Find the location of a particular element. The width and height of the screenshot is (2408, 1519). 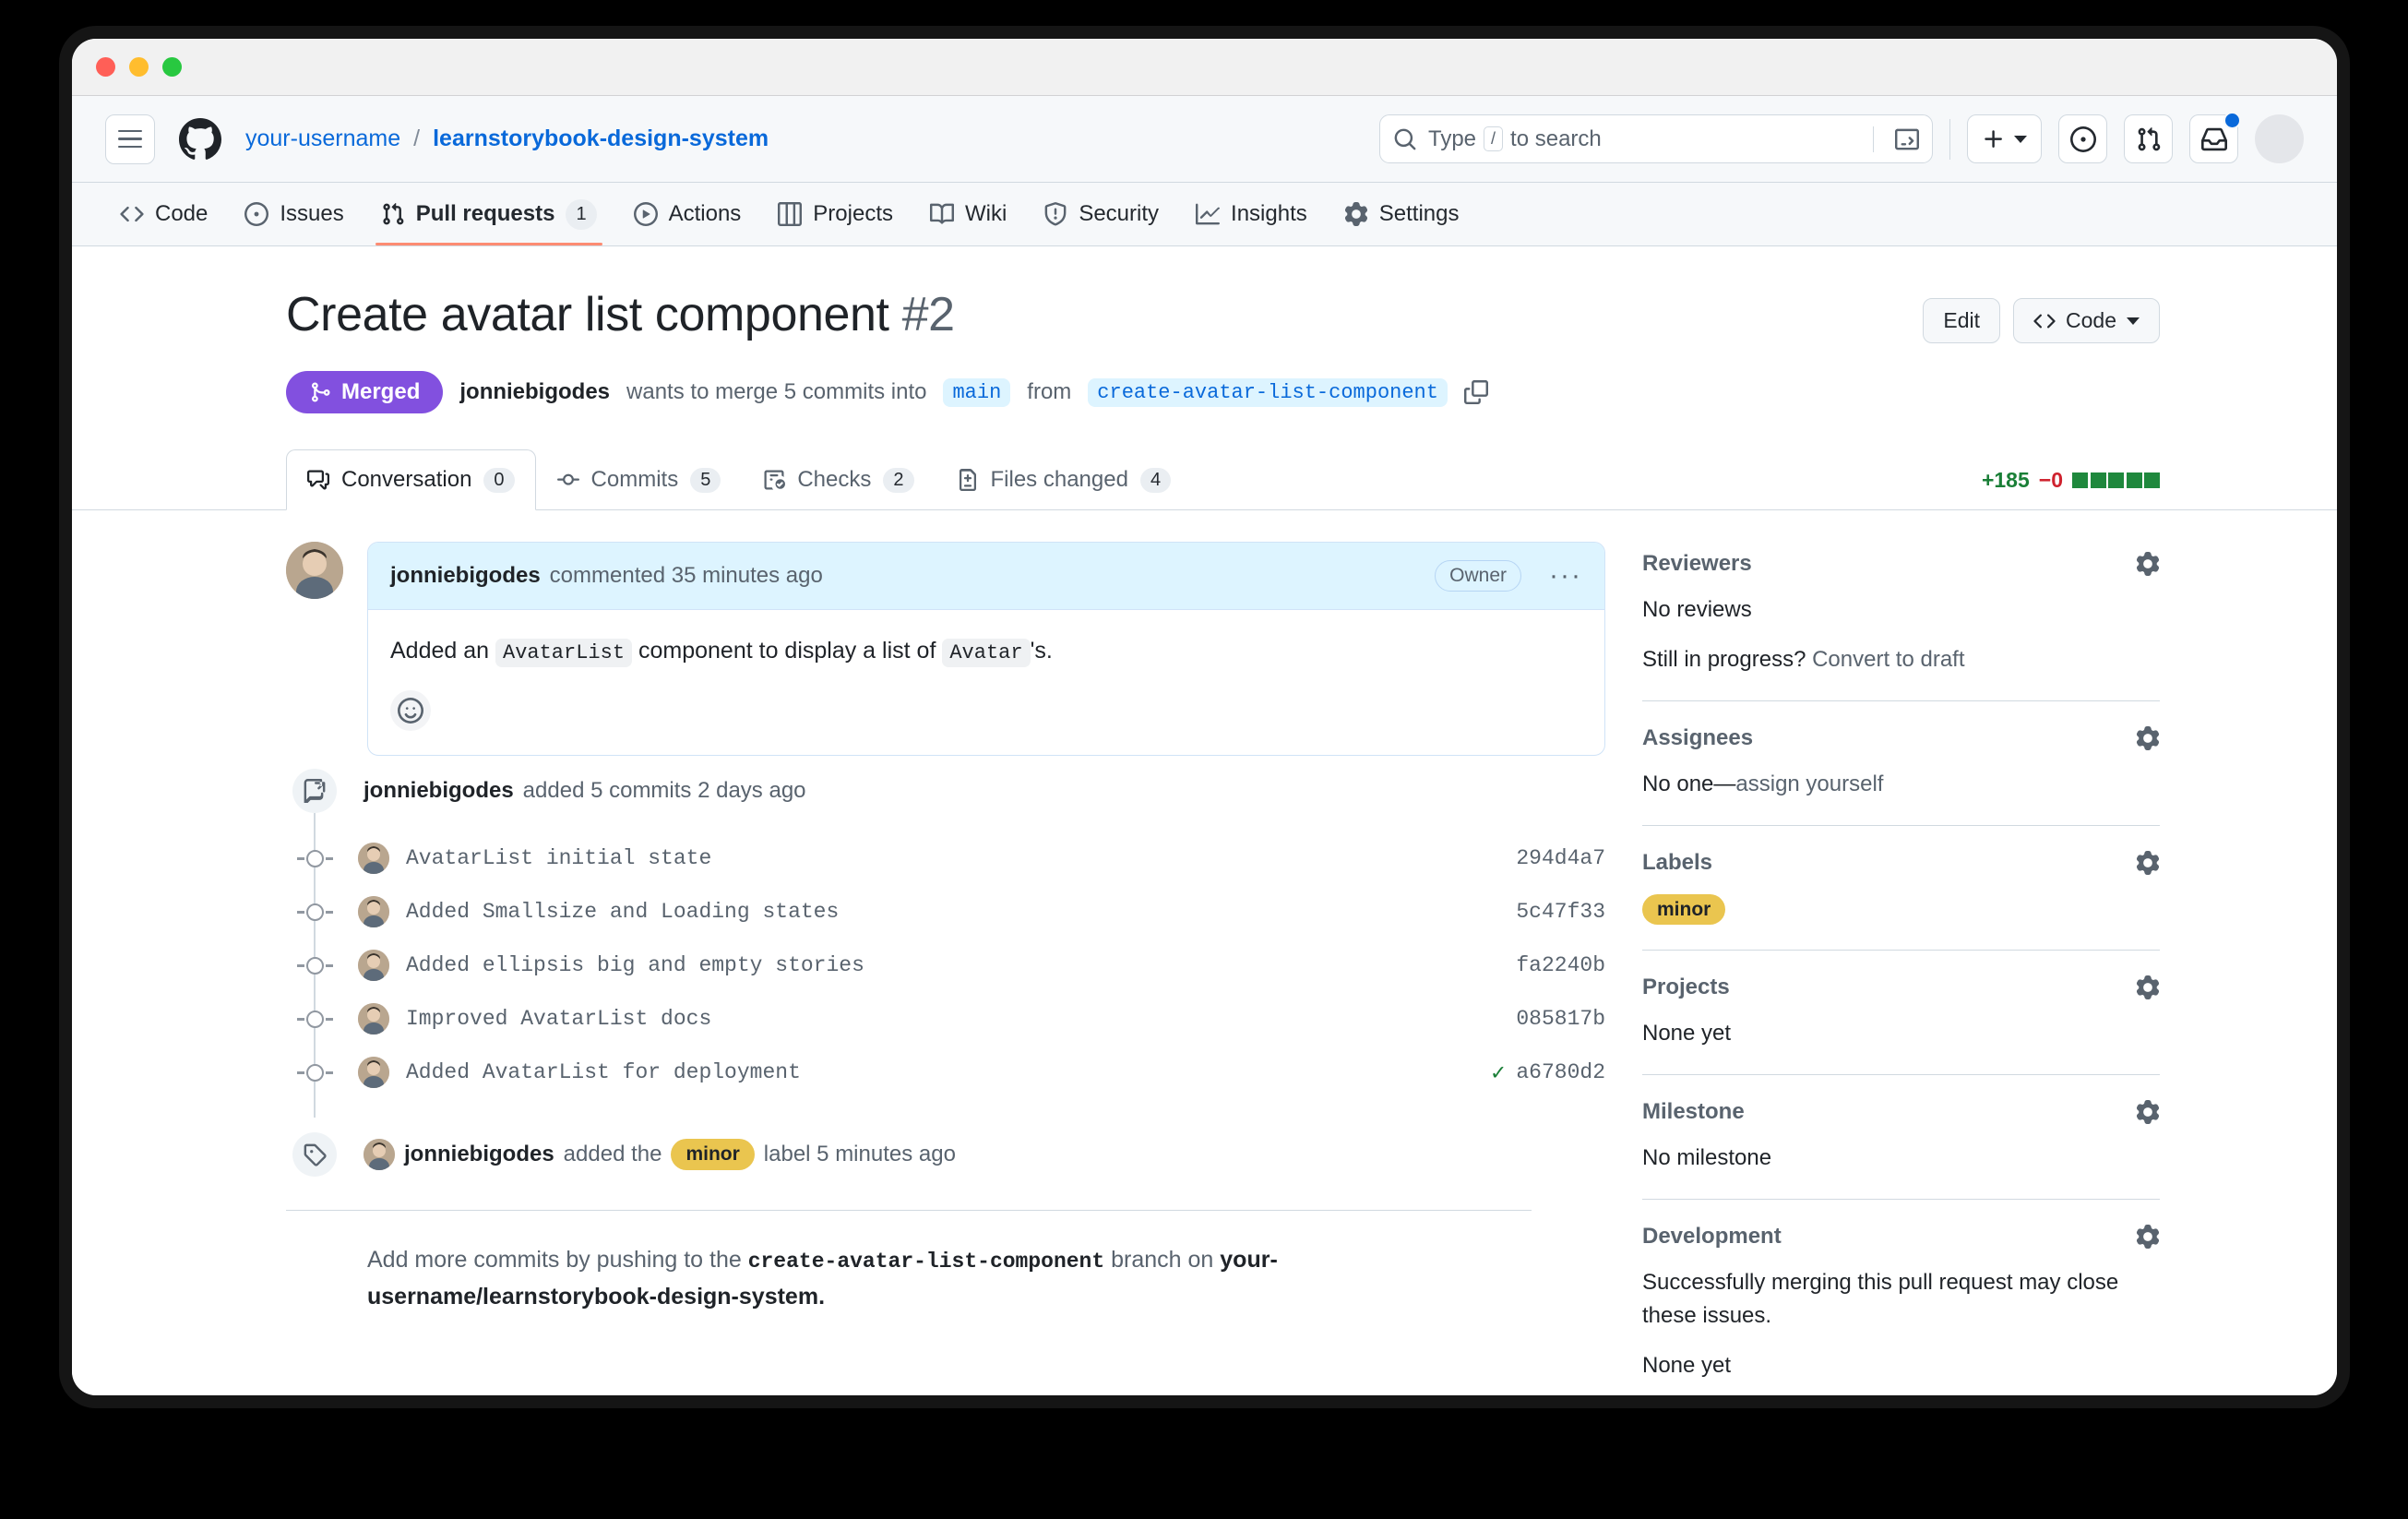

comment-icon is located at coordinates (318, 480).